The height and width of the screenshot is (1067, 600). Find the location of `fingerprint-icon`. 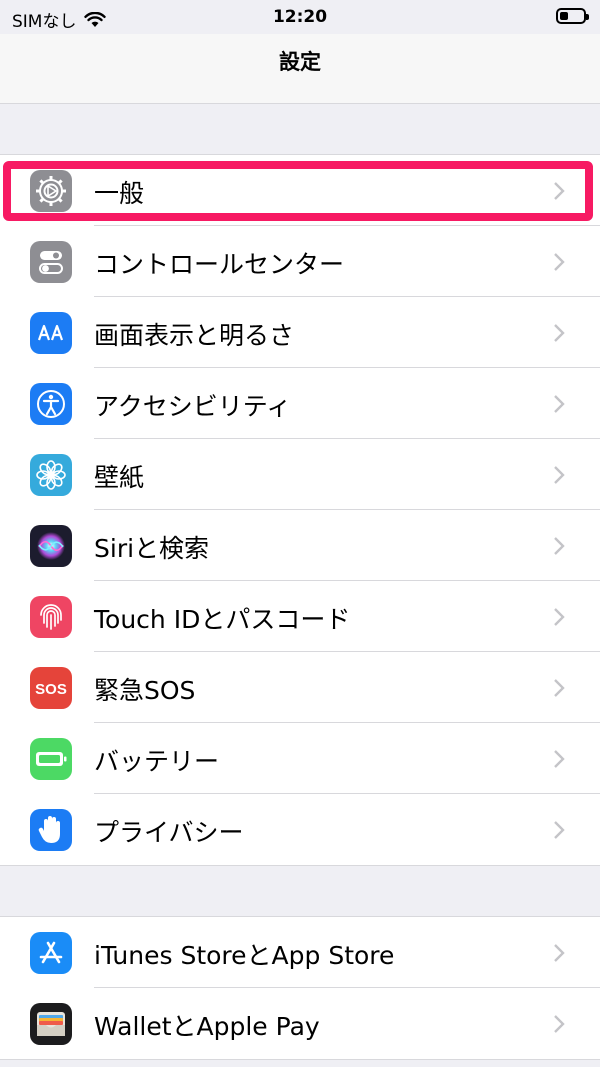

fingerprint-icon is located at coordinates (51, 617).